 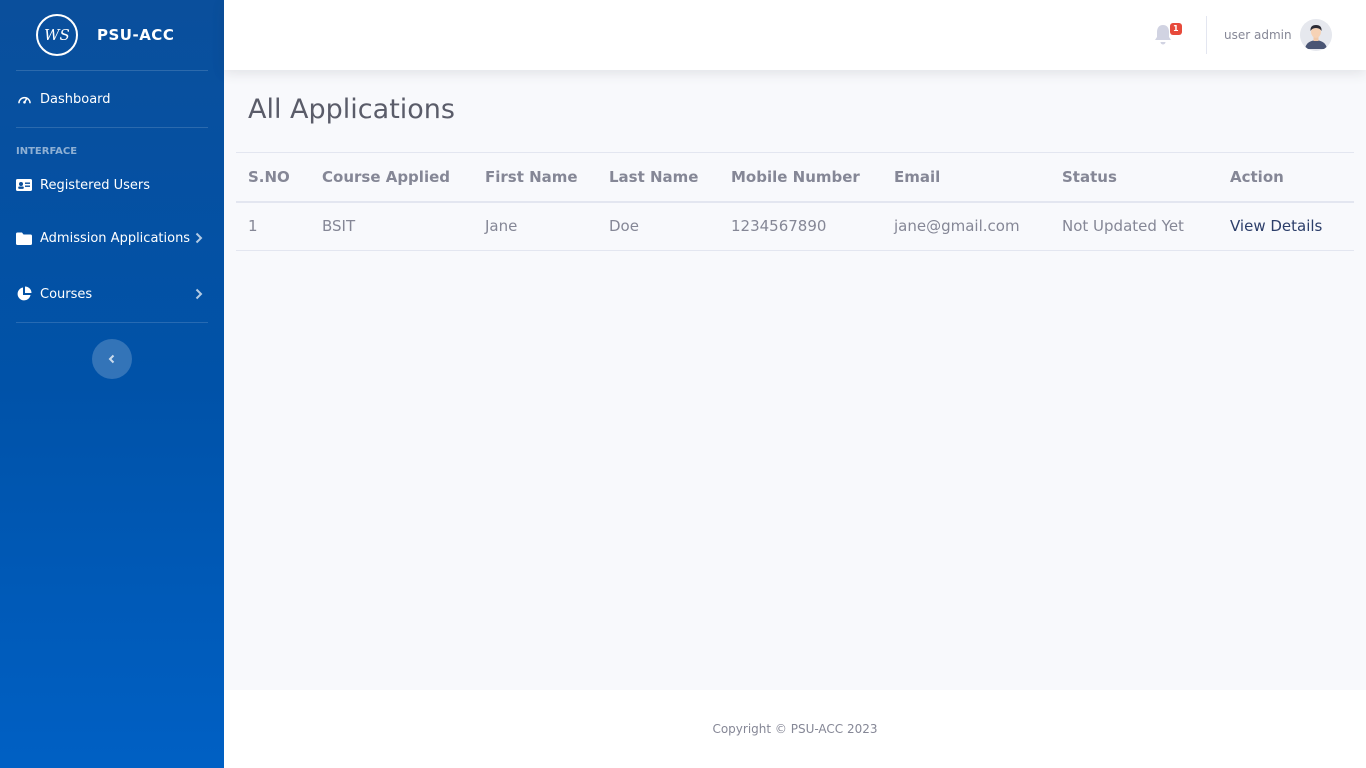 I want to click on brand: WS PSU-ACC, so click(x=112, y=35).